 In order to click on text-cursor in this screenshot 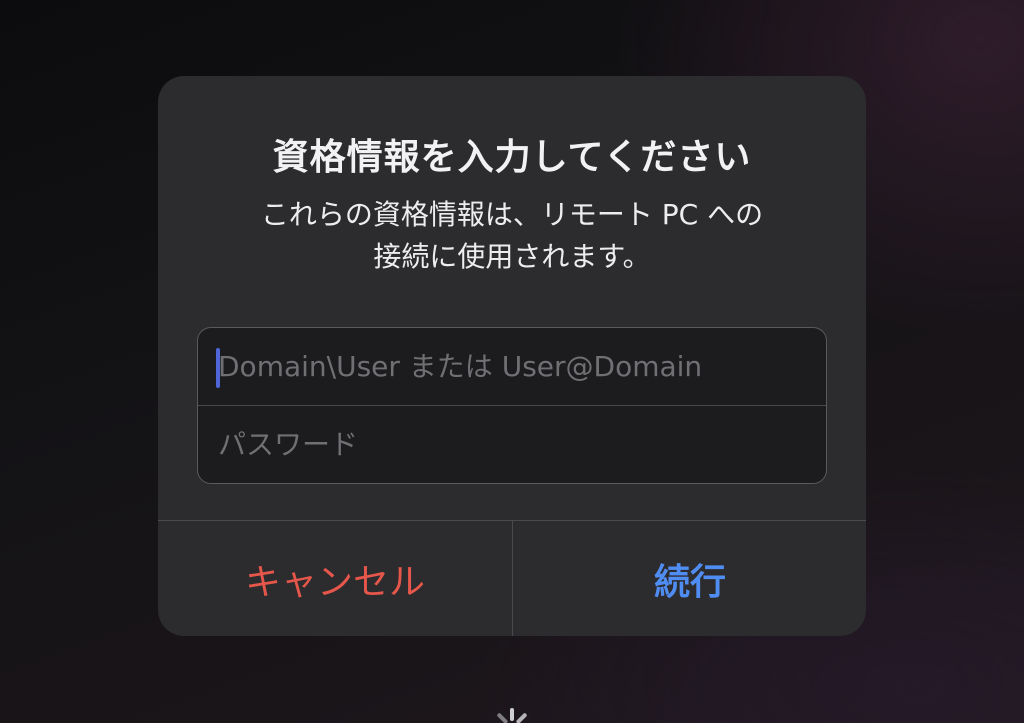, I will do `click(218, 368)`.